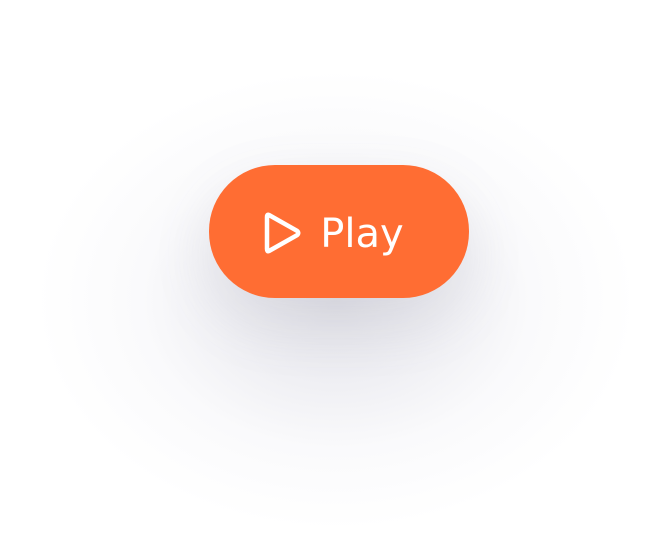 This screenshot has height=545, width=672. I want to click on play-button: Play, so click(339, 231).